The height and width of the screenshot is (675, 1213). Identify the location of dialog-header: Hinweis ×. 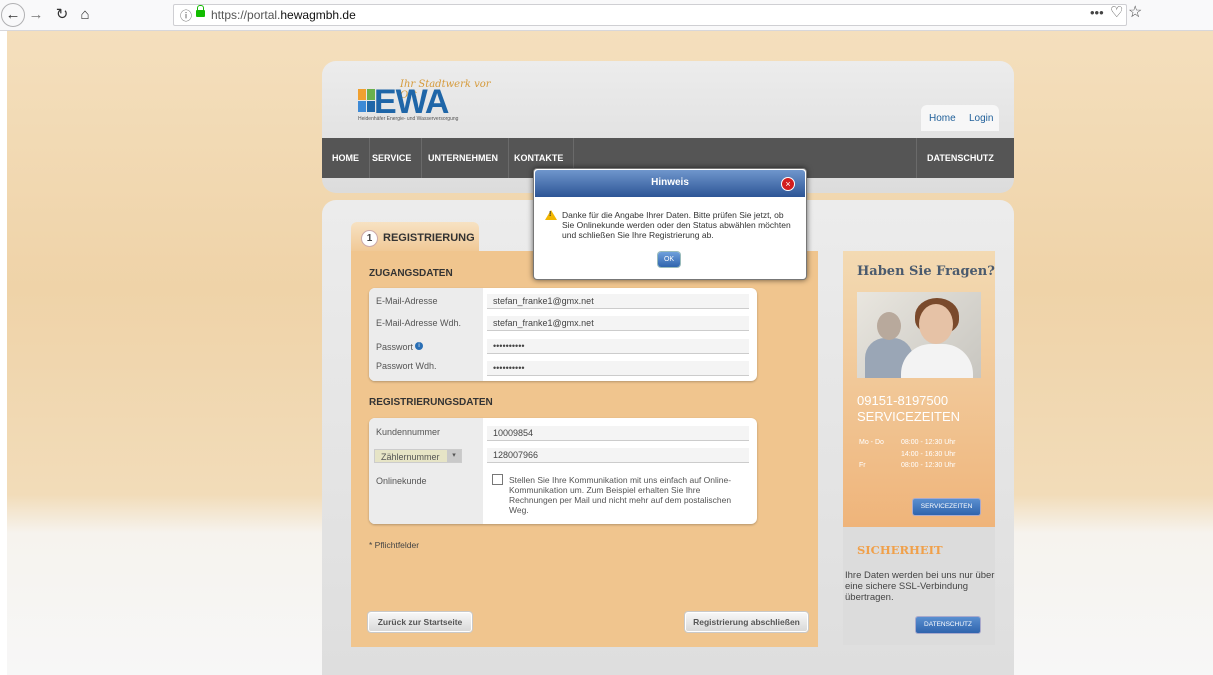
(670, 183).